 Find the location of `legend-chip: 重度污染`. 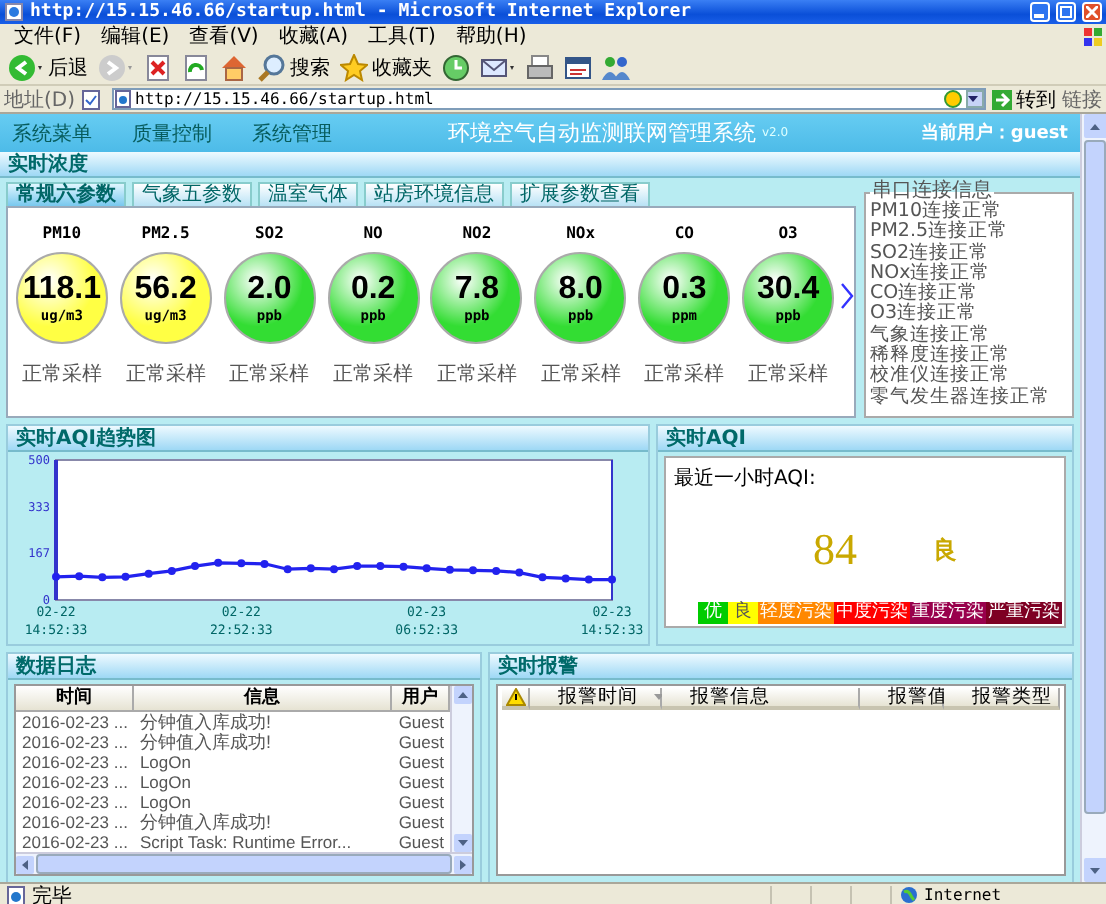

legend-chip: 重度污染 is located at coordinates (948, 613).